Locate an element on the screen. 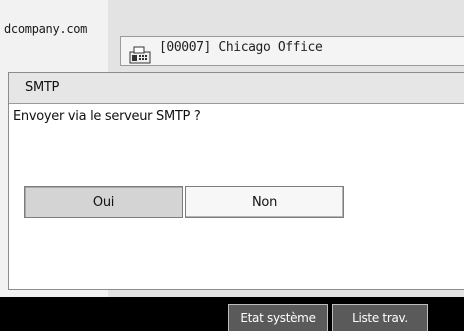 Image resolution: width=464 pixels, height=331 pixels. address-text: dcompany.com is located at coordinates (46, 29).